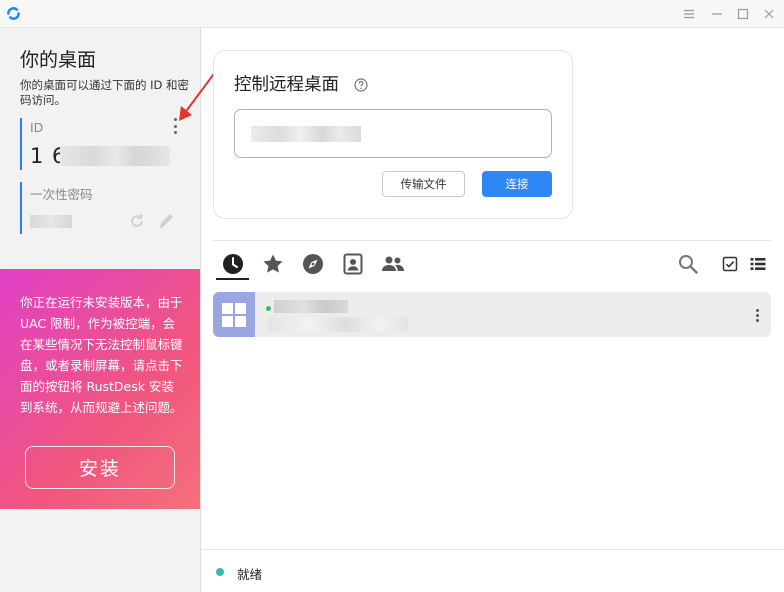 The height and width of the screenshot is (592, 784). I want to click on remote-control-card: 控制远程桌面 传输文件 连接, so click(393, 134).